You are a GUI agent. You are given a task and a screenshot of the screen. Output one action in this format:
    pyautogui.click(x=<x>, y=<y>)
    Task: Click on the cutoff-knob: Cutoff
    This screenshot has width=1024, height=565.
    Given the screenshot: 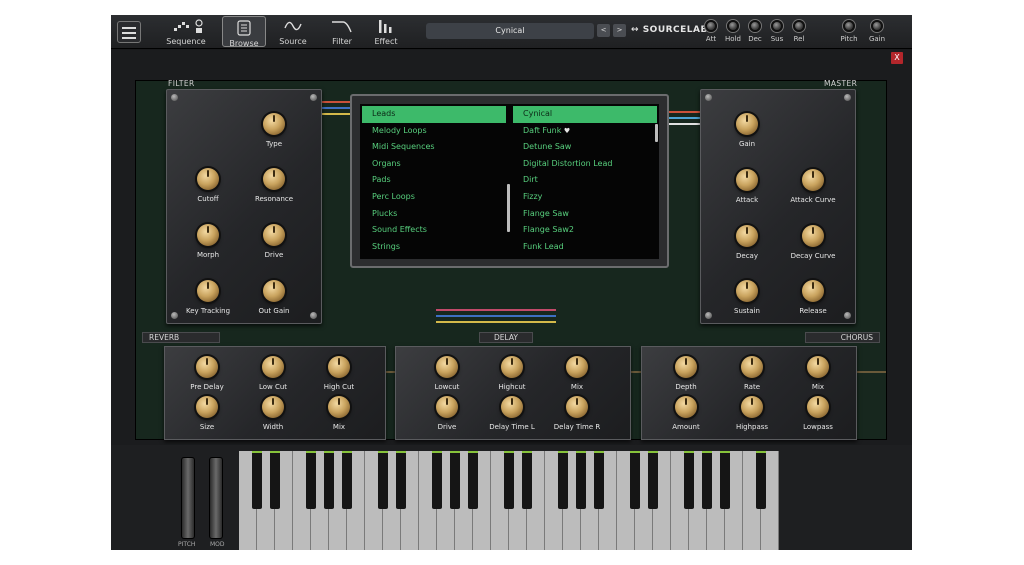 What is the action you would take?
    pyautogui.click(x=208, y=185)
    